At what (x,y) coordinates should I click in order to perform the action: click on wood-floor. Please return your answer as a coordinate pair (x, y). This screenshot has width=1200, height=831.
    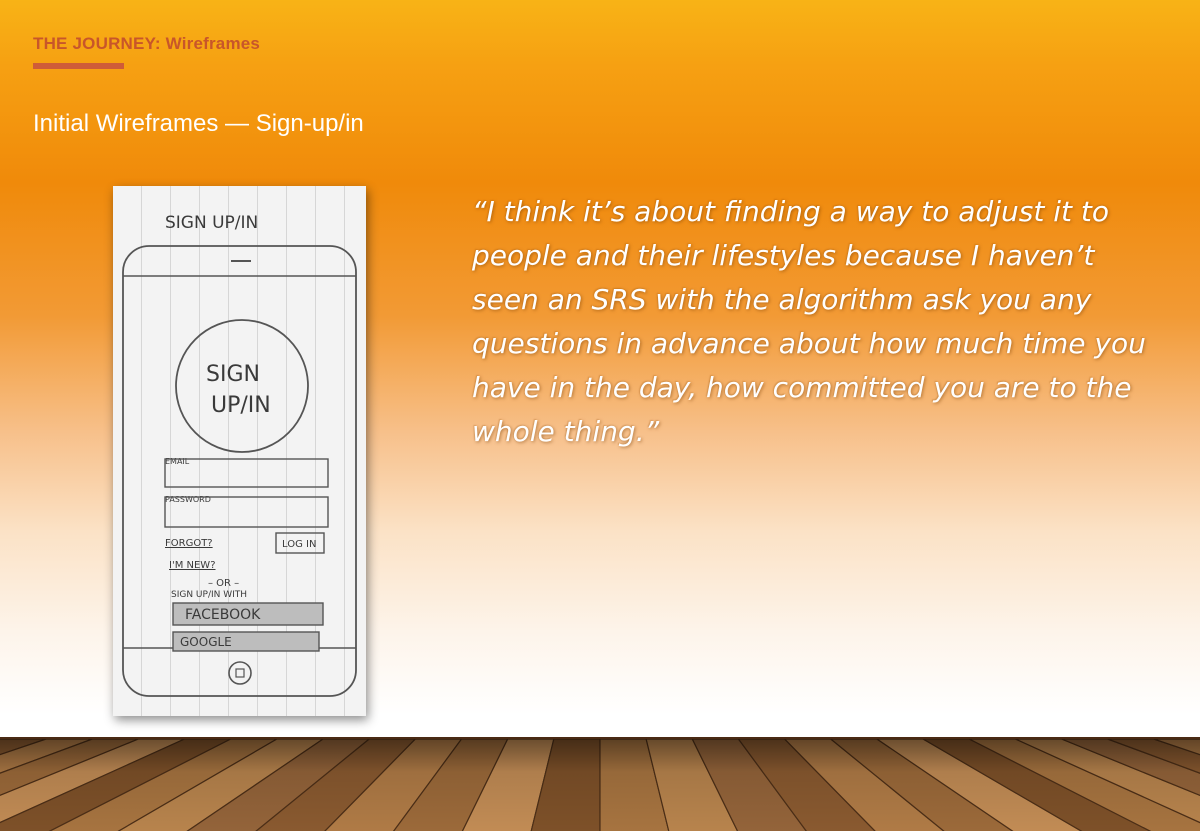
    Looking at the image, I should click on (600, 784).